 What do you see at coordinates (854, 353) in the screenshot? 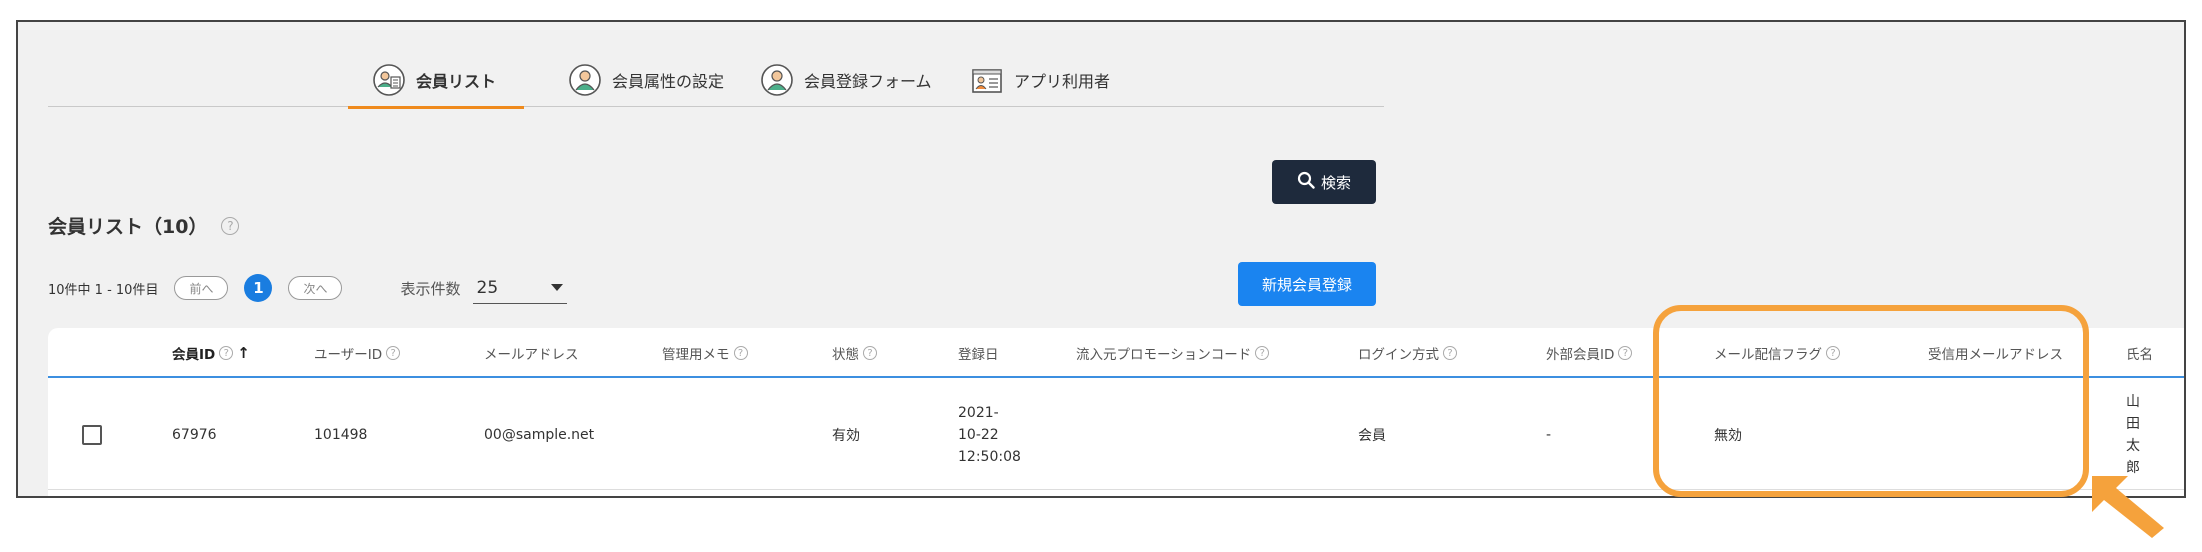
I see `column-header-status: 状態 ?` at bounding box center [854, 353].